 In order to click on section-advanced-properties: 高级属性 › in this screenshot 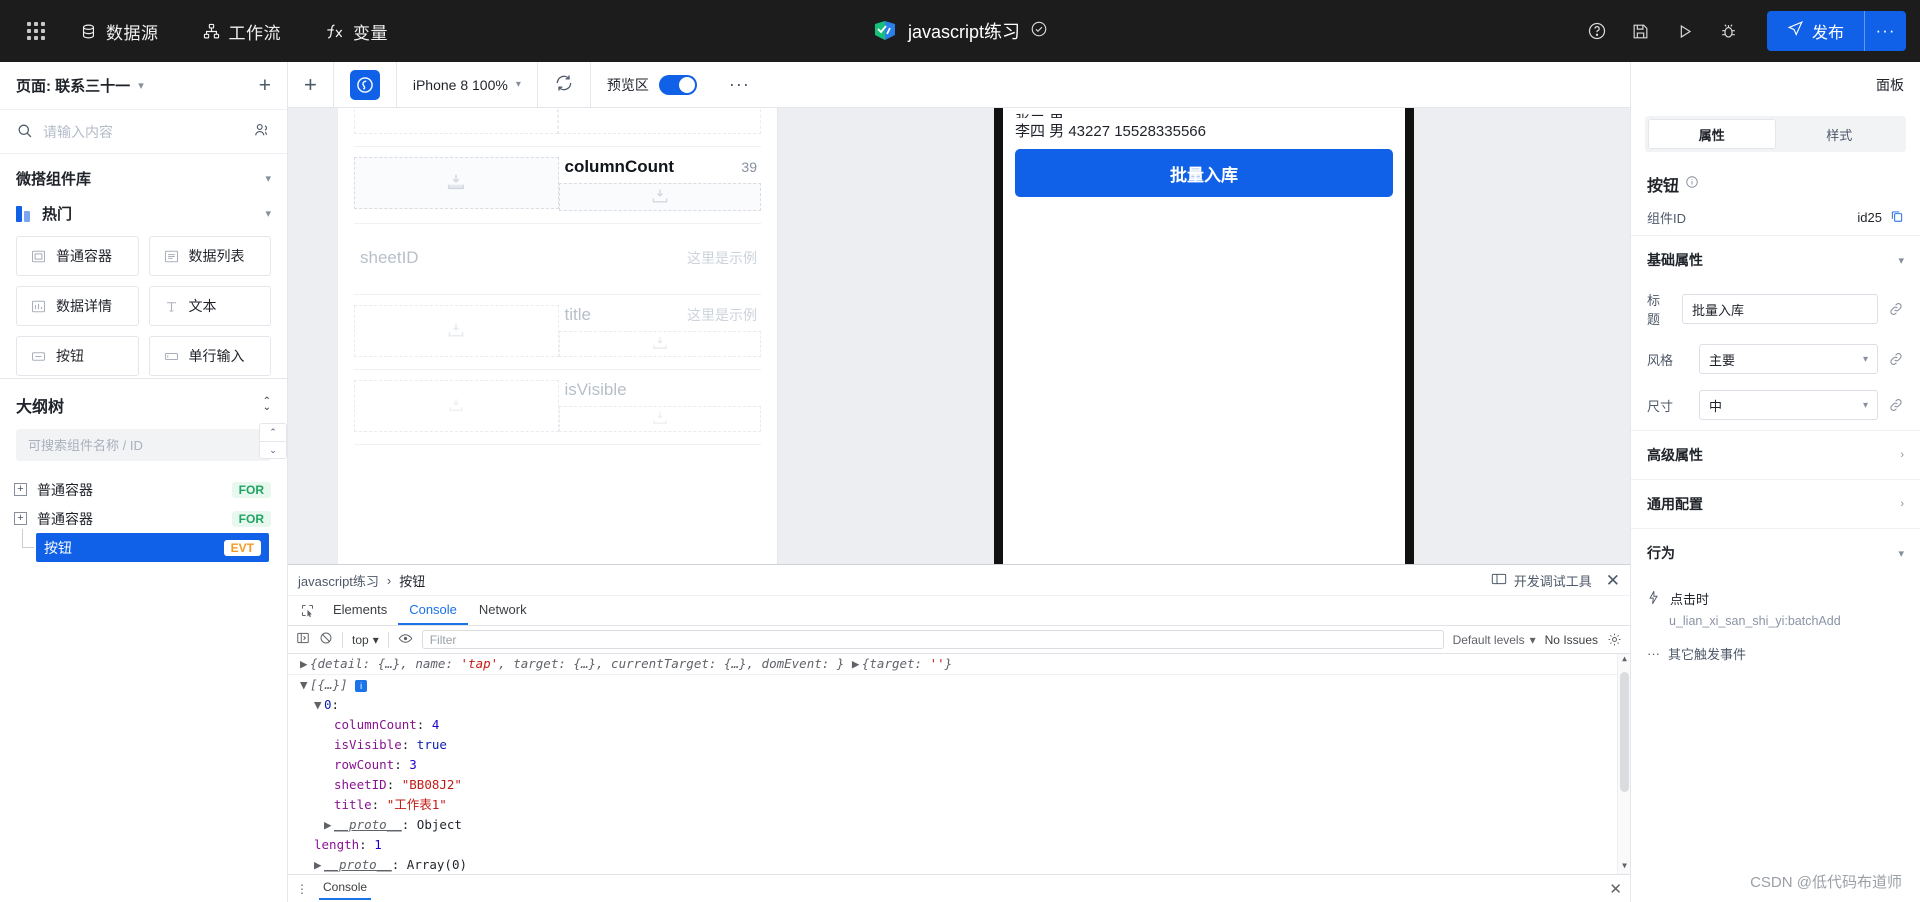, I will do `click(1775, 454)`.